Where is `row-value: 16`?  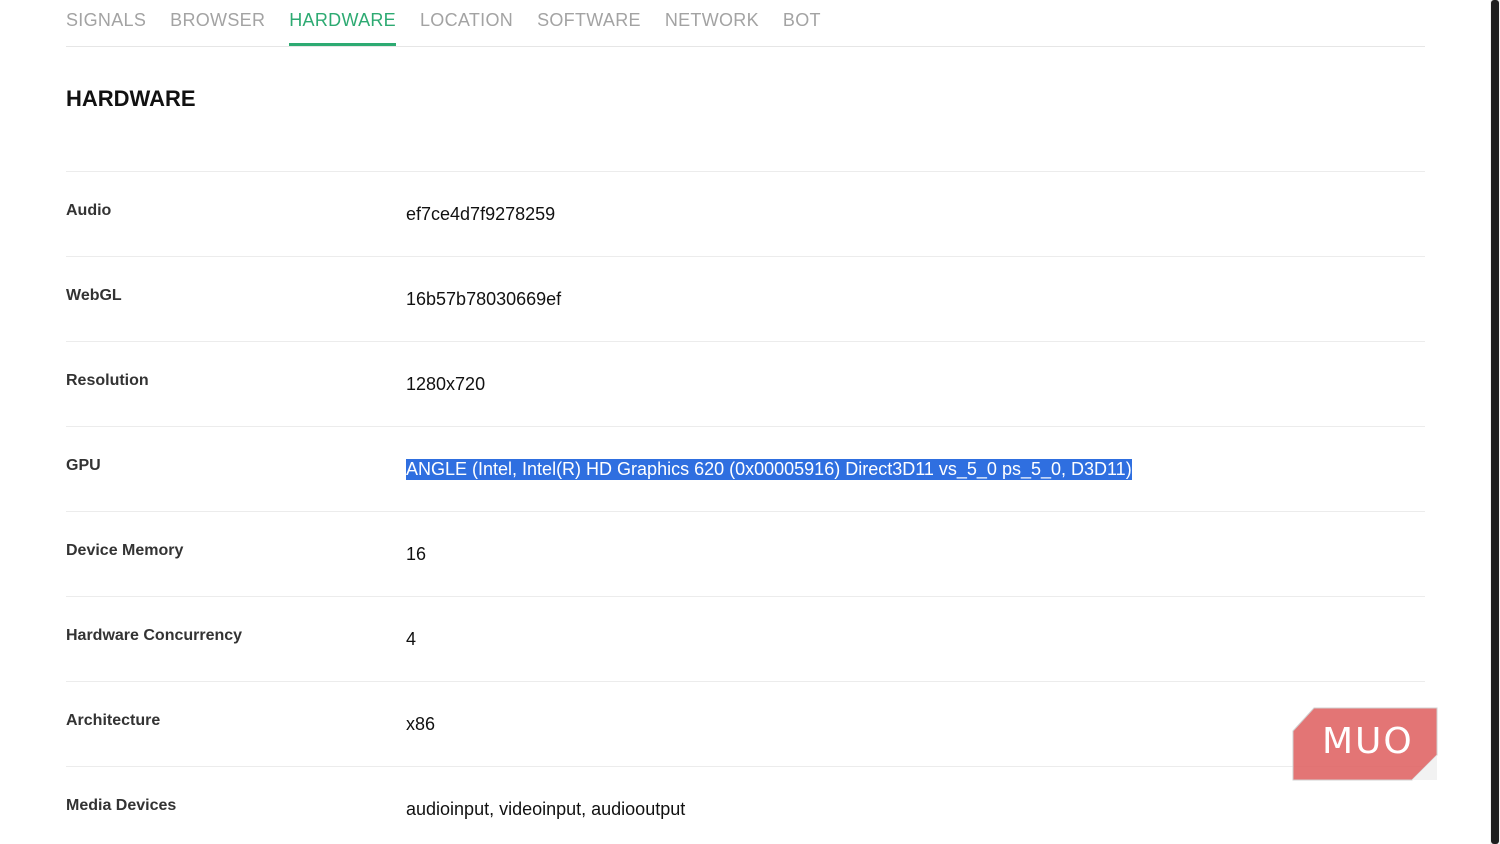 row-value: 16 is located at coordinates (416, 554).